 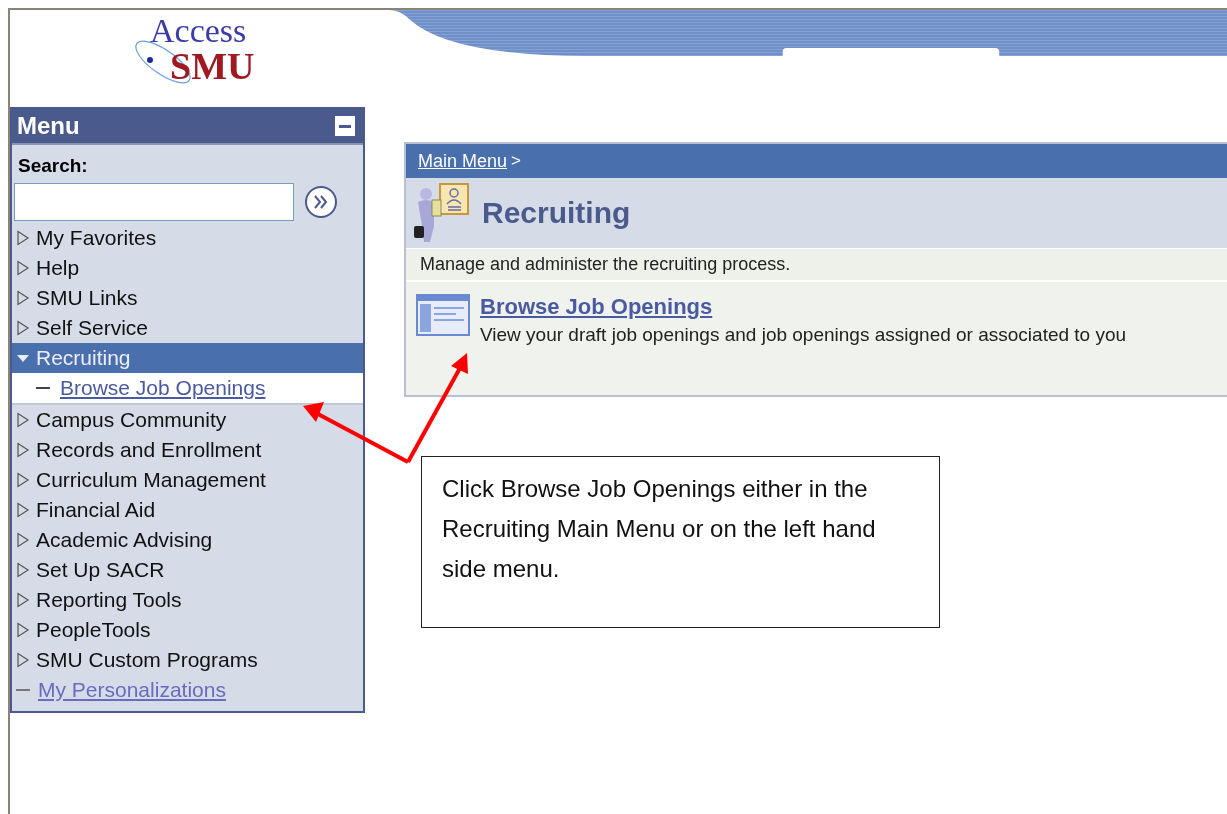 I want to click on collapse-button, so click(x=345, y=126).